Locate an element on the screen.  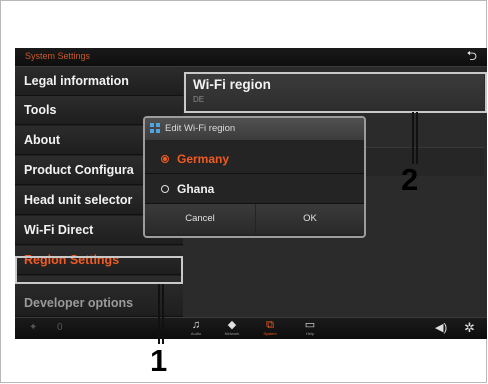
callout-1-highlight is located at coordinates (99, 270).